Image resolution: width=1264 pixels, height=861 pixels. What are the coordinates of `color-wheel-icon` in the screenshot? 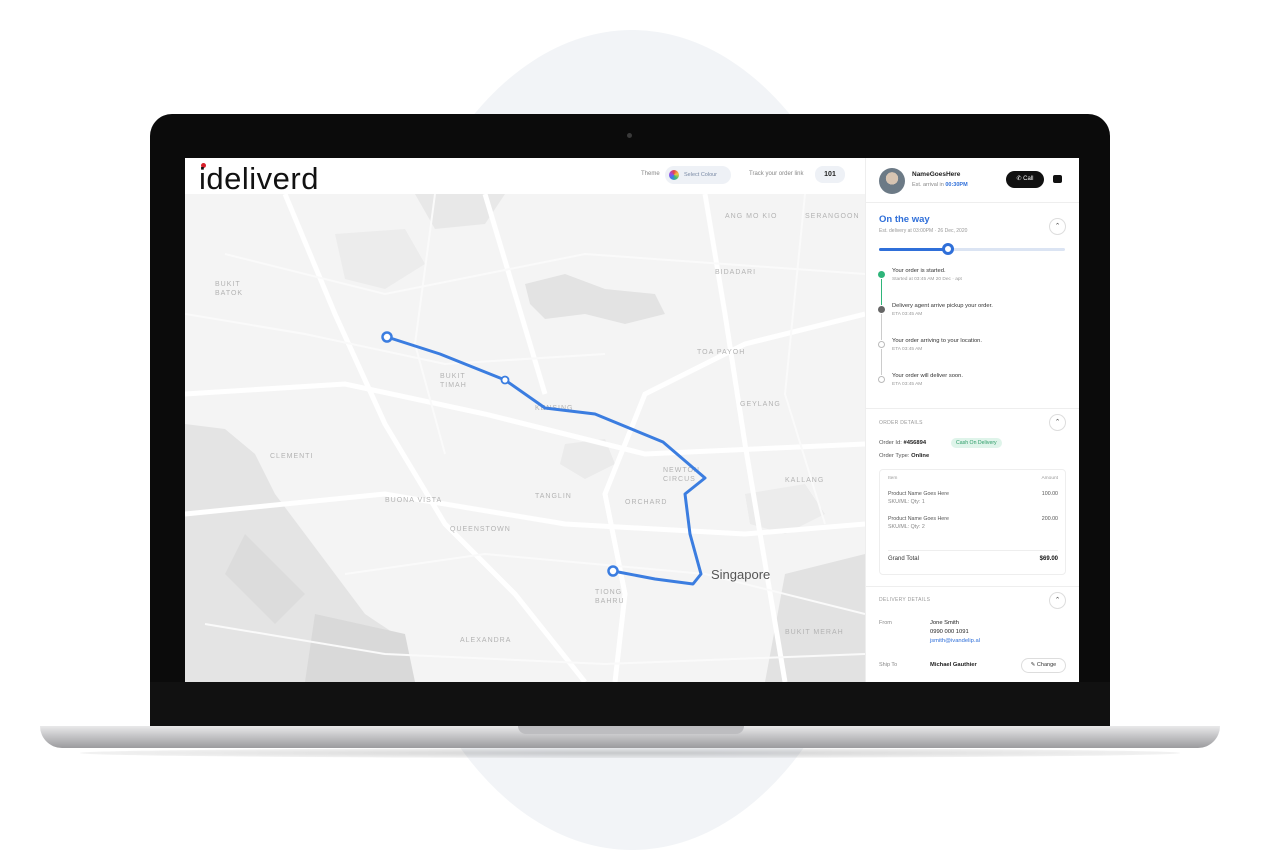 It's located at (674, 175).